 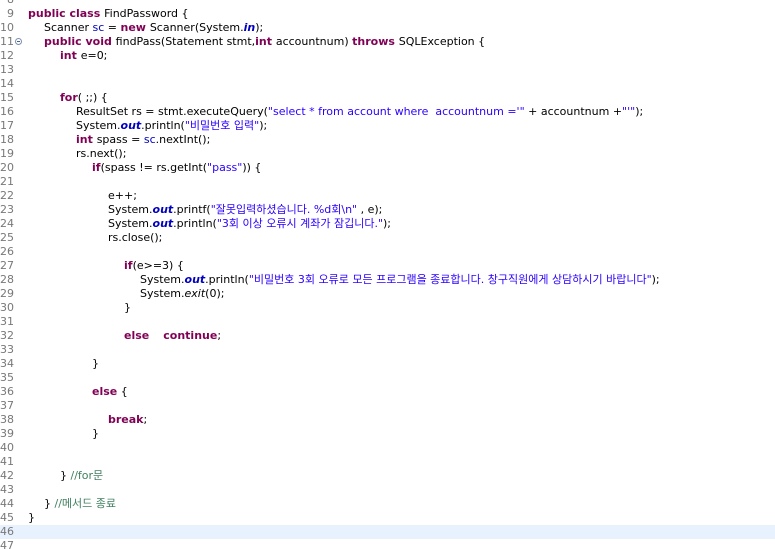 What do you see at coordinates (387, 448) in the screenshot?
I see `code-line: 40` at bounding box center [387, 448].